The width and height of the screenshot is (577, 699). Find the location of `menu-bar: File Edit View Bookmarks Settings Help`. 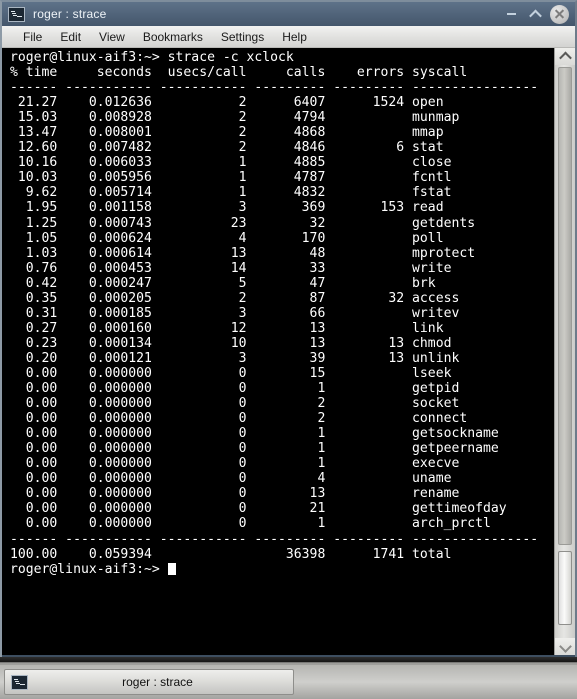

menu-bar: File Edit View Bookmarks Settings Help is located at coordinates (288, 37).